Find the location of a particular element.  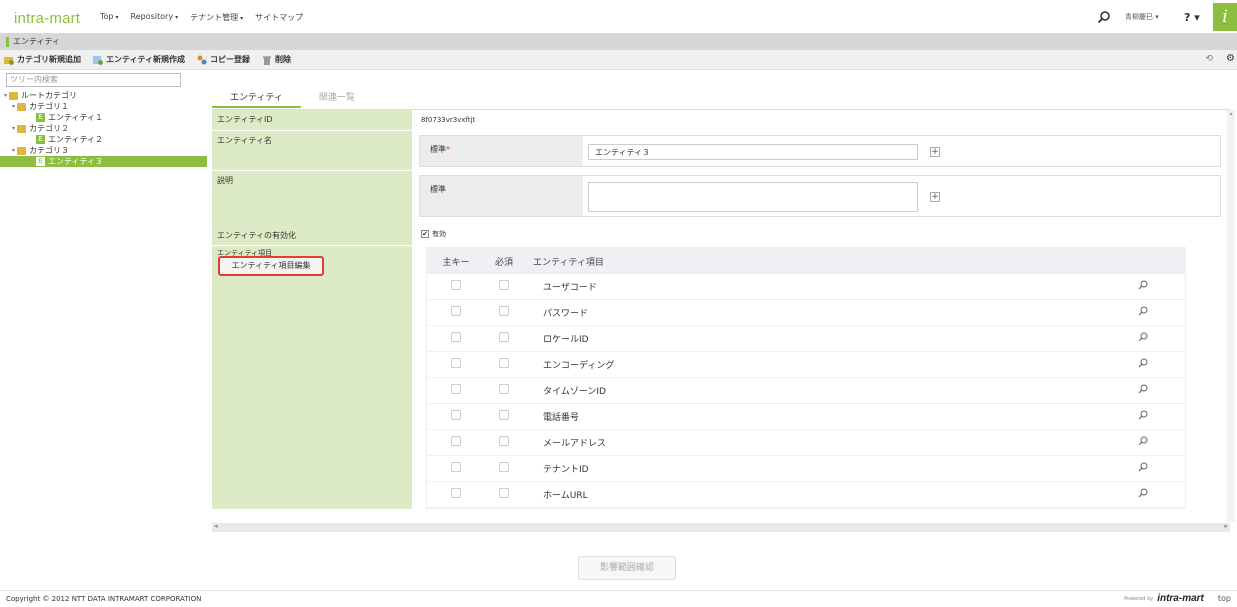

entity-item-name: 電話番号 is located at coordinates (561, 418).